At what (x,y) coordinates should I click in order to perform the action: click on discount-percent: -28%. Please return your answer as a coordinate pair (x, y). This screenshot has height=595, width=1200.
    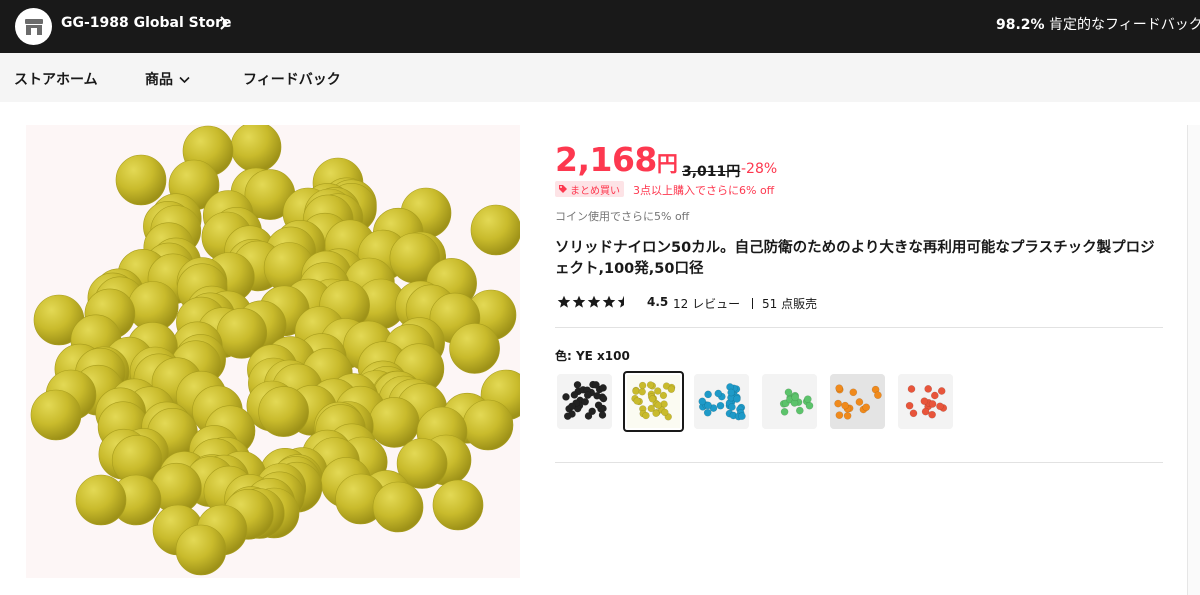
    Looking at the image, I should click on (759, 169).